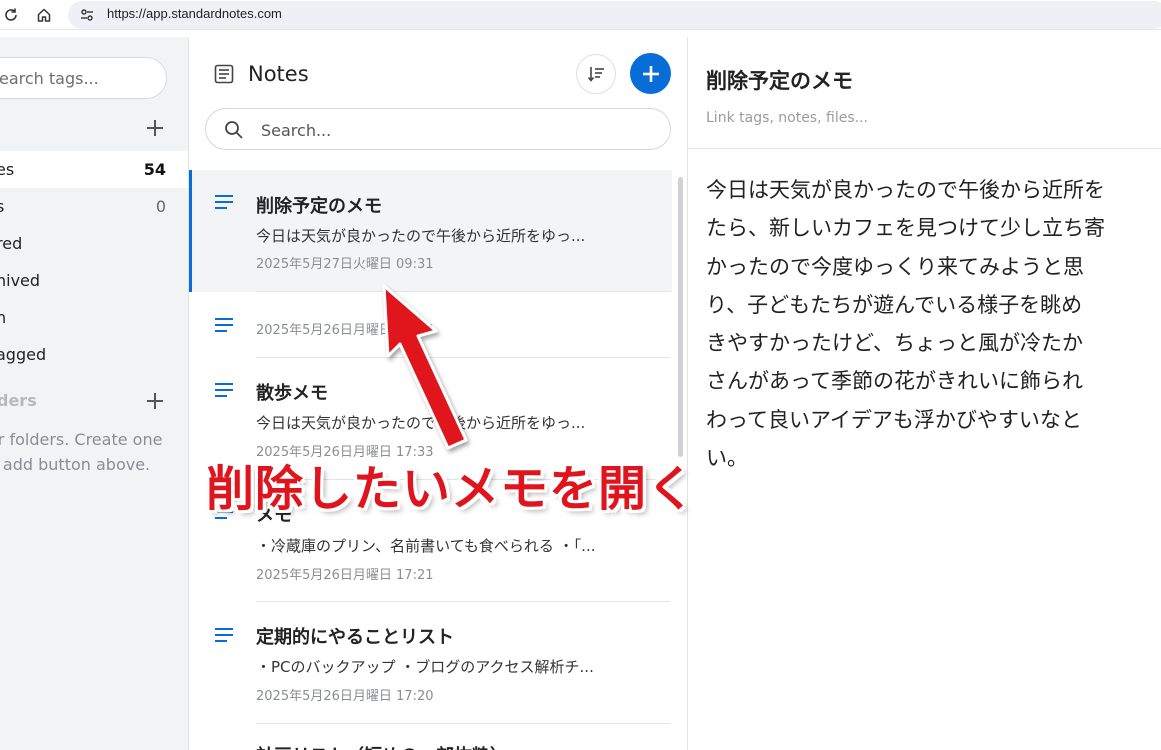  Describe the element at coordinates (94, 169) in the screenshot. I see `tag-item-notes: es 54` at that location.